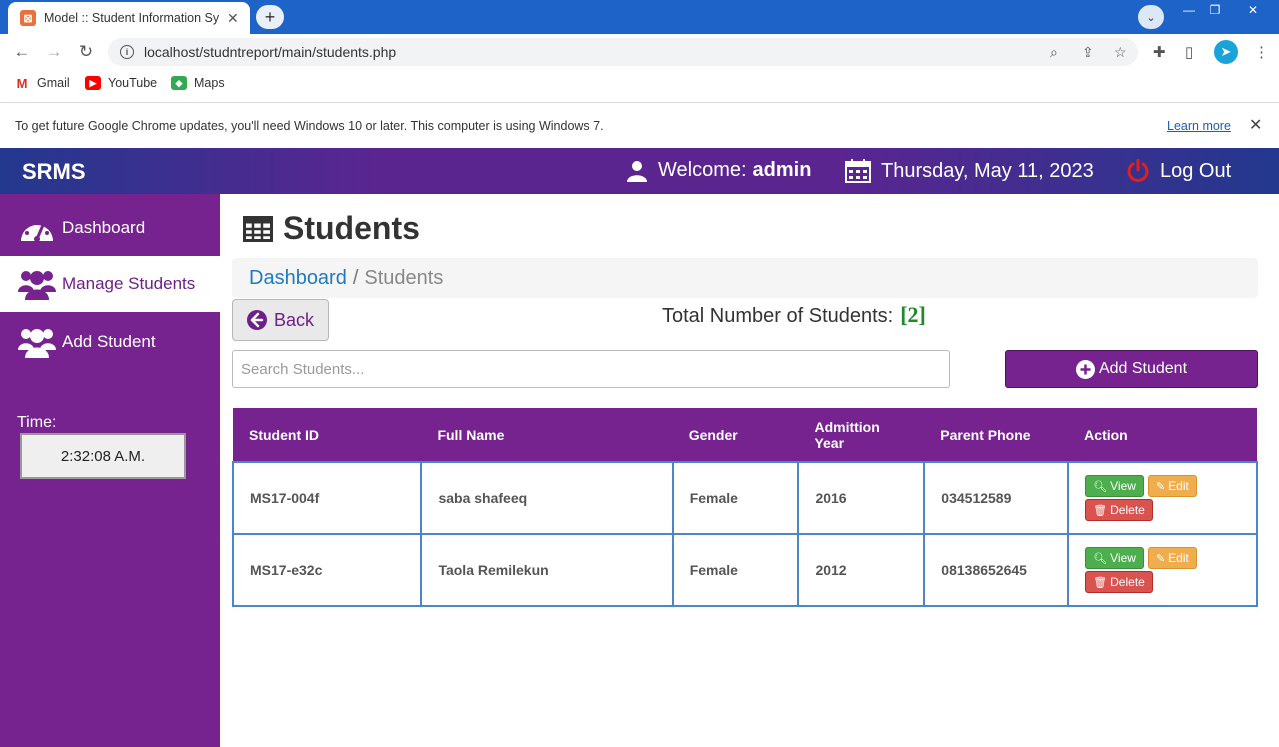 This screenshot has height=747, width=1279. I want to click on maps-pin-icon: ◆, so click(179, 83).